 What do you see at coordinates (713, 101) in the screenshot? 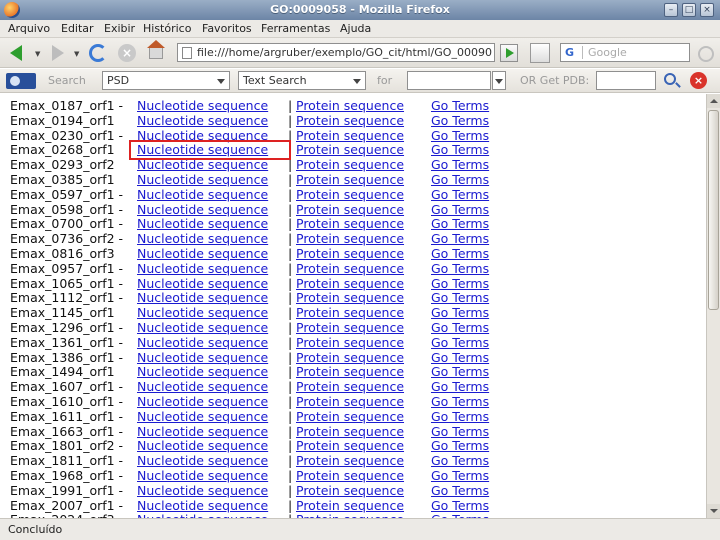
I see `scroll-up-icon` at bounding box center [713, 101].